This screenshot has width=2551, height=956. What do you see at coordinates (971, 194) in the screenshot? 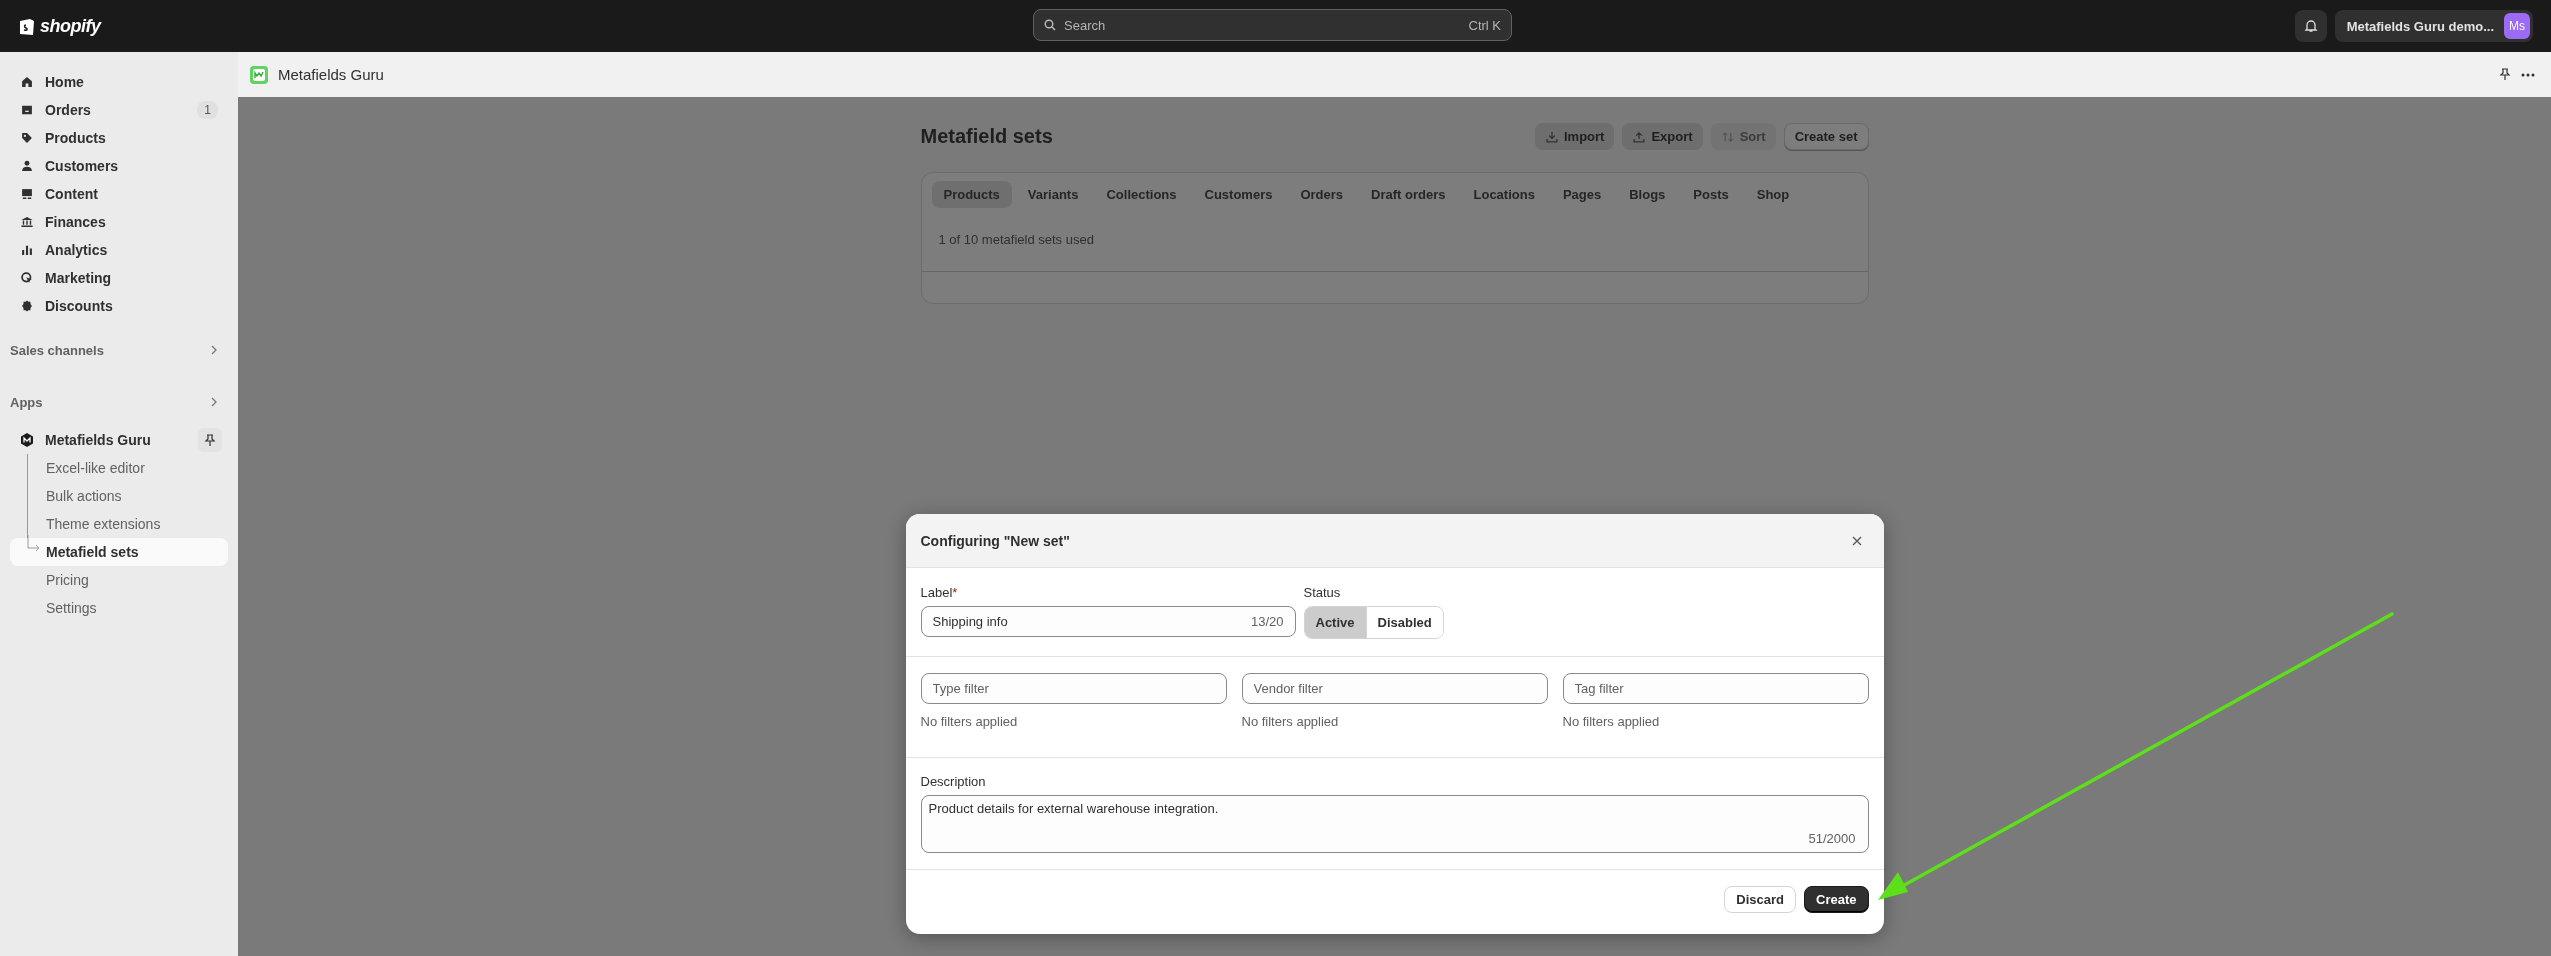
I see `tab: Products` at bounding box center [971, 194].